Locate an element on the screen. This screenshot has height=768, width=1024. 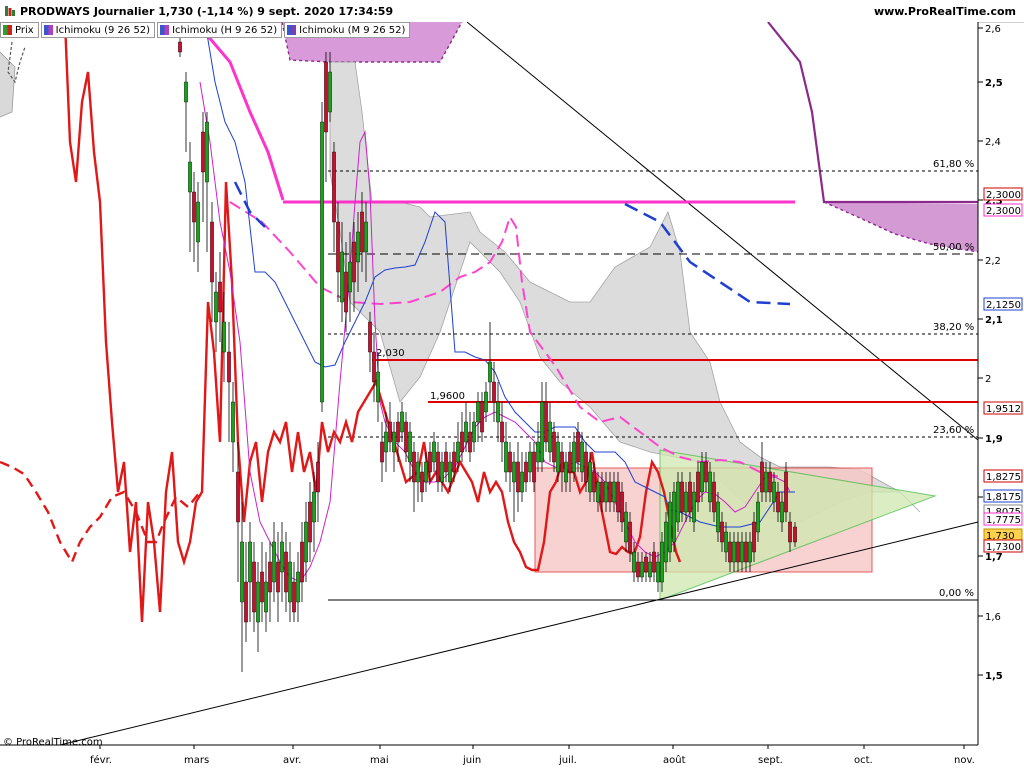
price-tag-label: 2,3000 is located at coordinates (1003, 211).